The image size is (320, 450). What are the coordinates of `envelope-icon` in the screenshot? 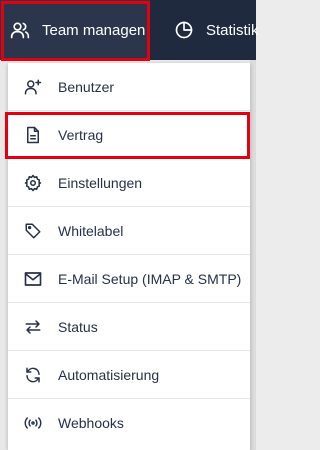 It's located at (33, 279).